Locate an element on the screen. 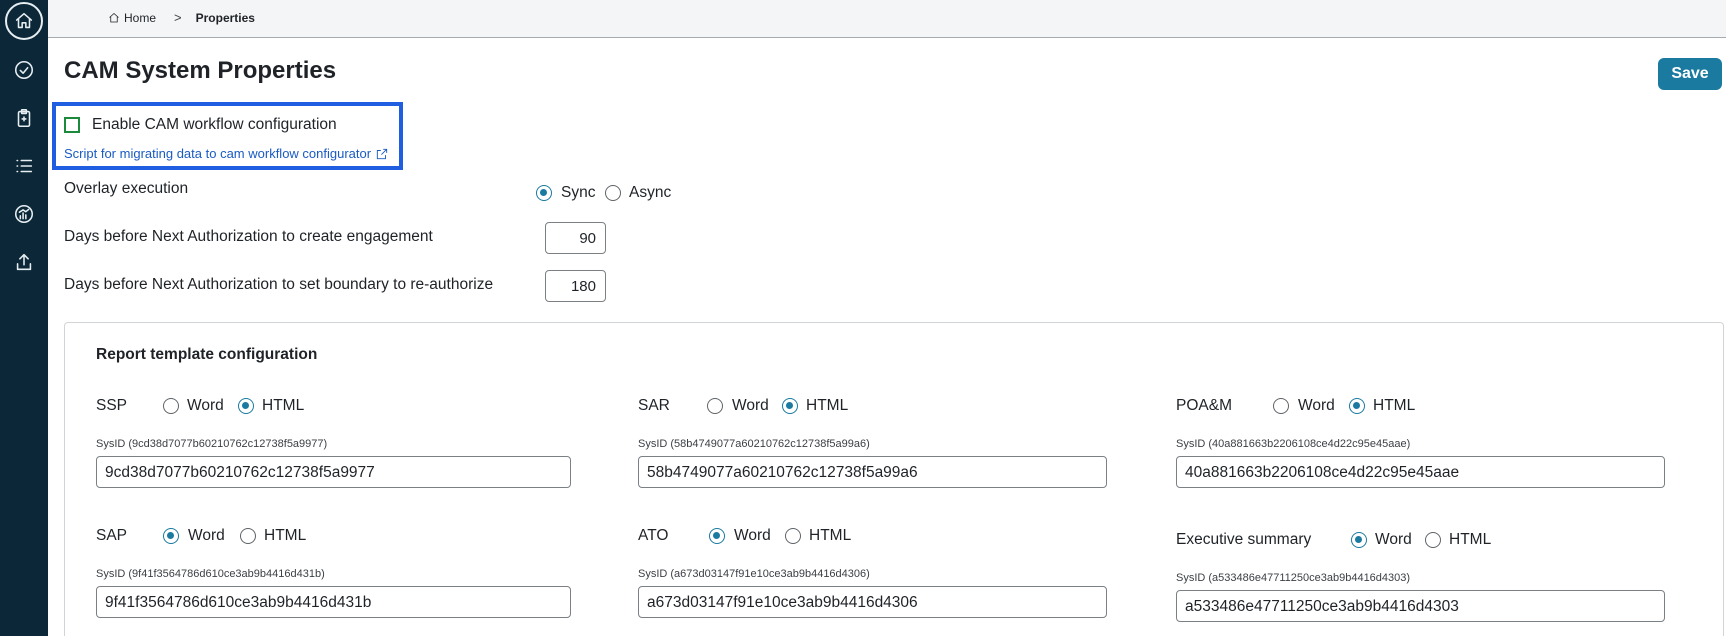 The height and width of the screenshot is (636, 1726). sap-sysid-input: 9f41f3564786d610ce3ab9b4416d431b is located at coordinates (333, 602).